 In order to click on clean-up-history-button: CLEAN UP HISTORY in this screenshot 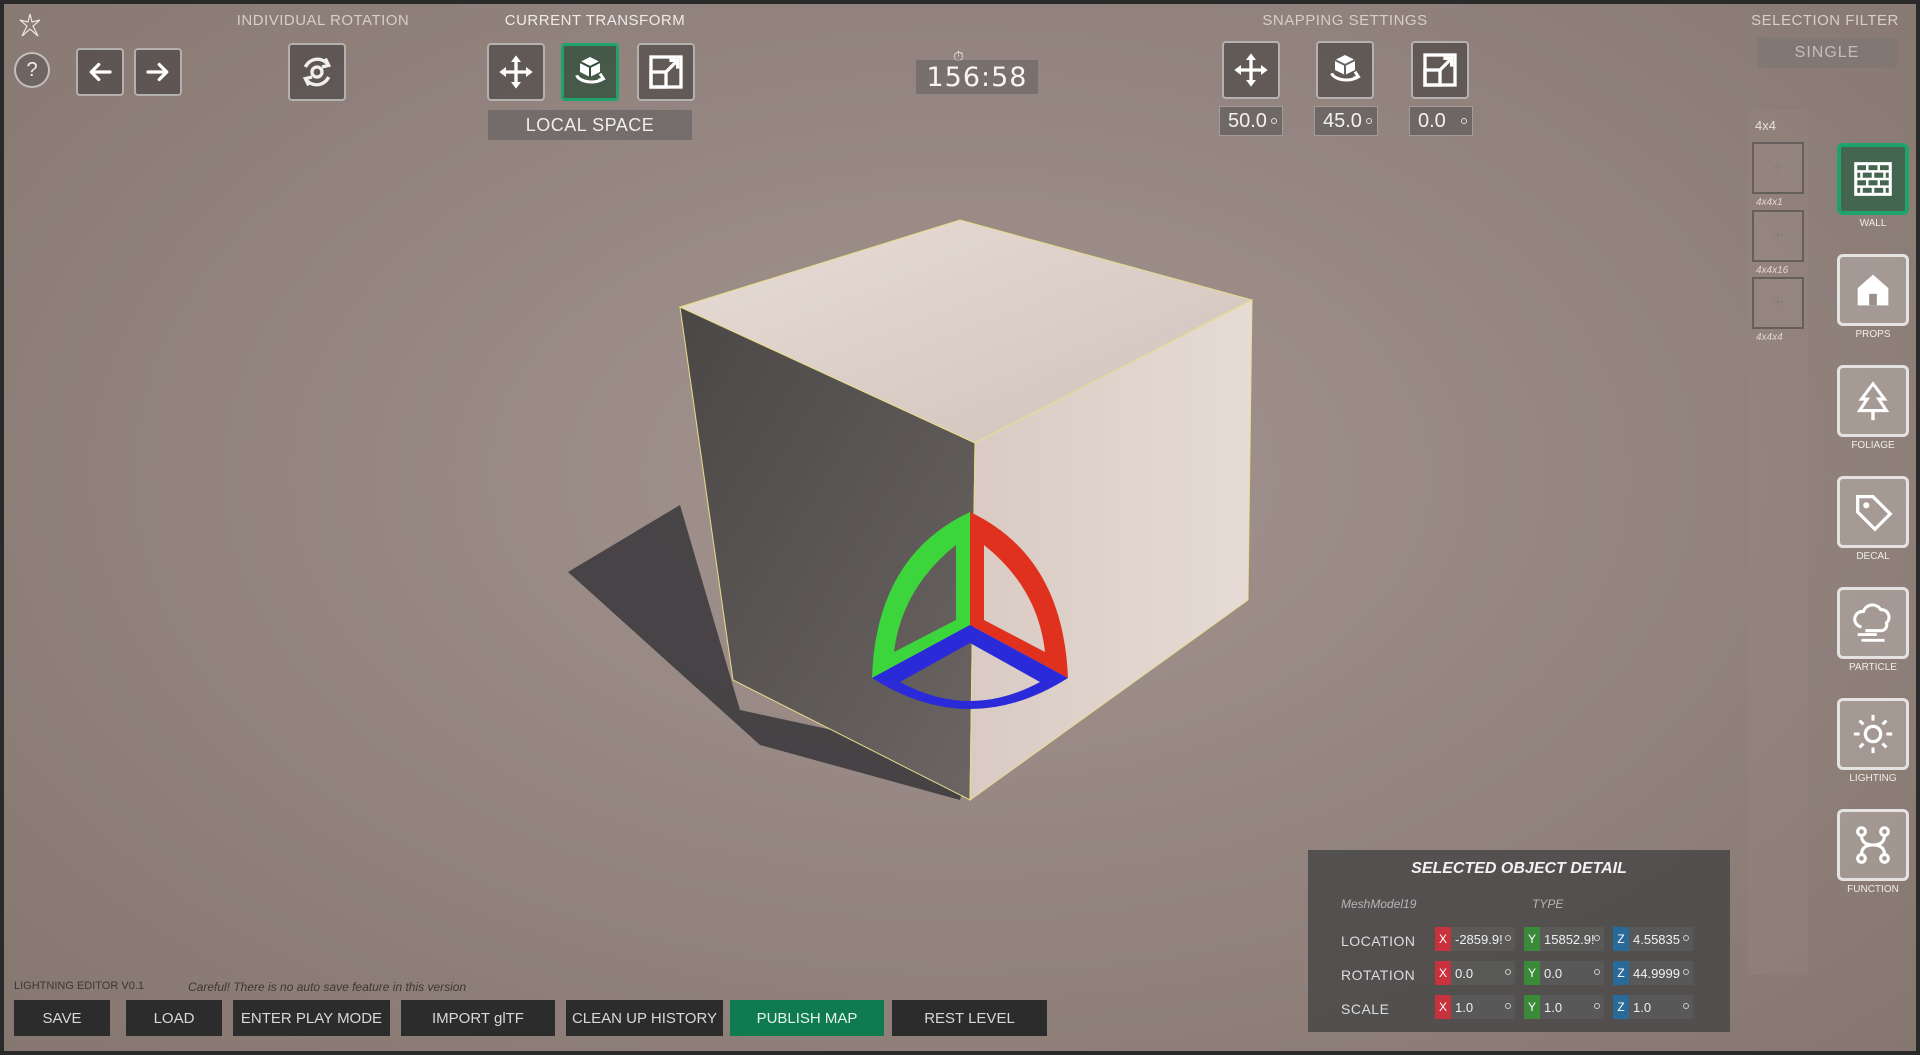, I will do `click(644, 1018)`.